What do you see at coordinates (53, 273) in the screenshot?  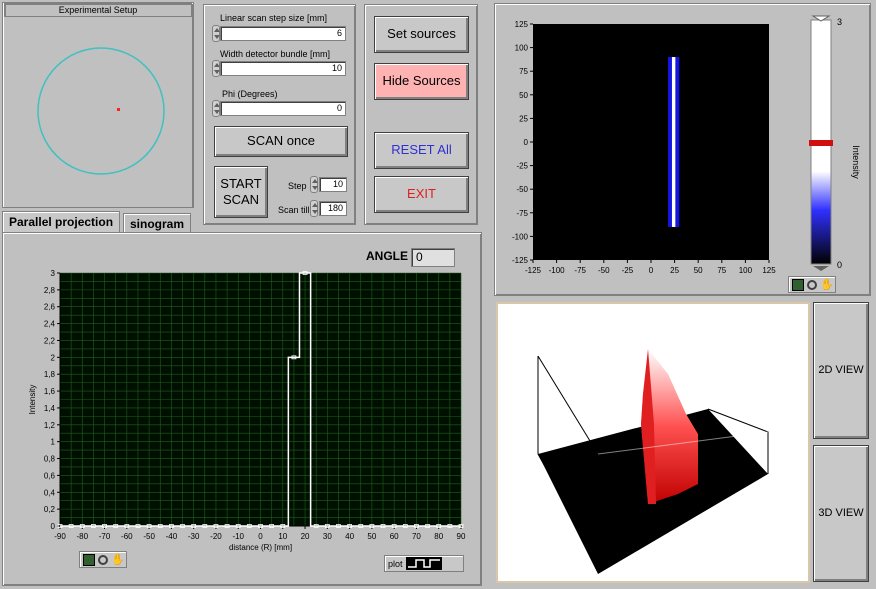 I see `y-tick-label: 3` at bounding box center [53, 273].